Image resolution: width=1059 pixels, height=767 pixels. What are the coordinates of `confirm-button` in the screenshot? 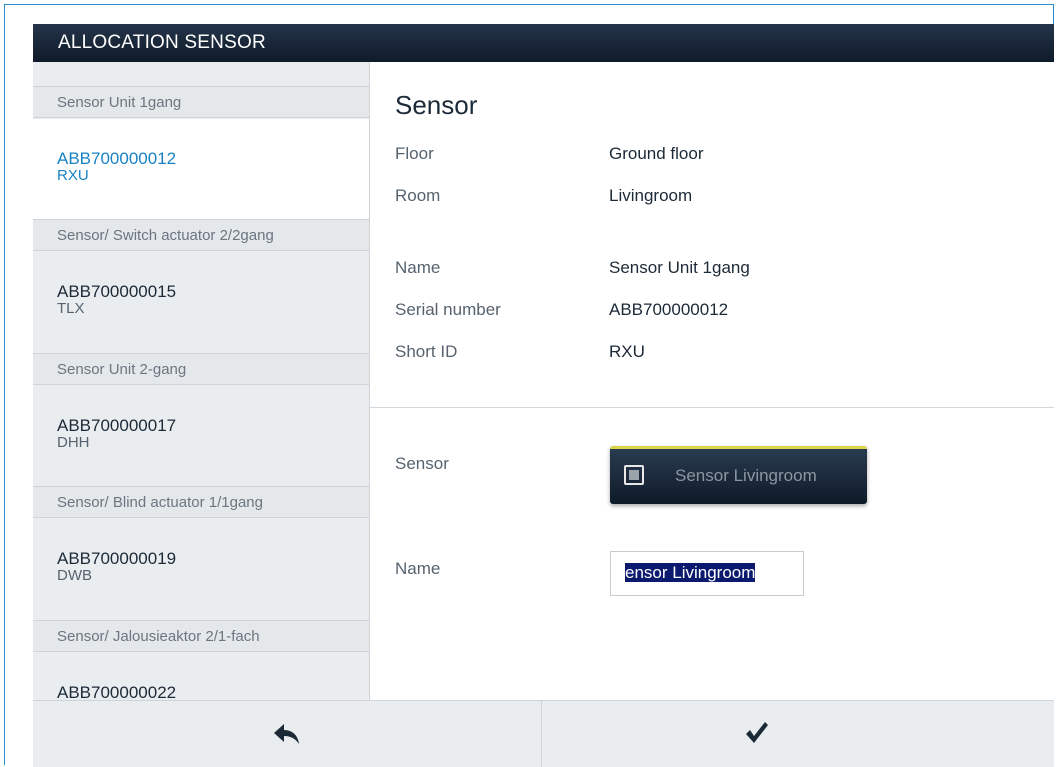 It's located at (798, 734).